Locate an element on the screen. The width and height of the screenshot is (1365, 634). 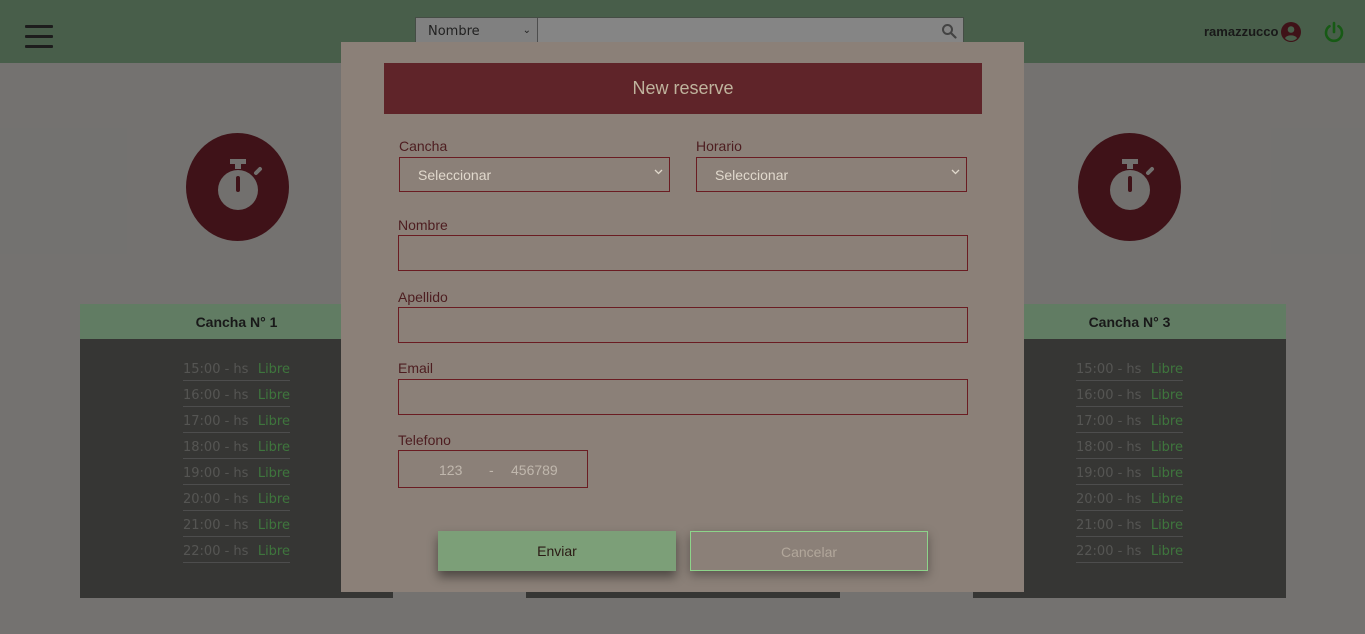
horario-label: Horario is located at coordinates (719, 146).